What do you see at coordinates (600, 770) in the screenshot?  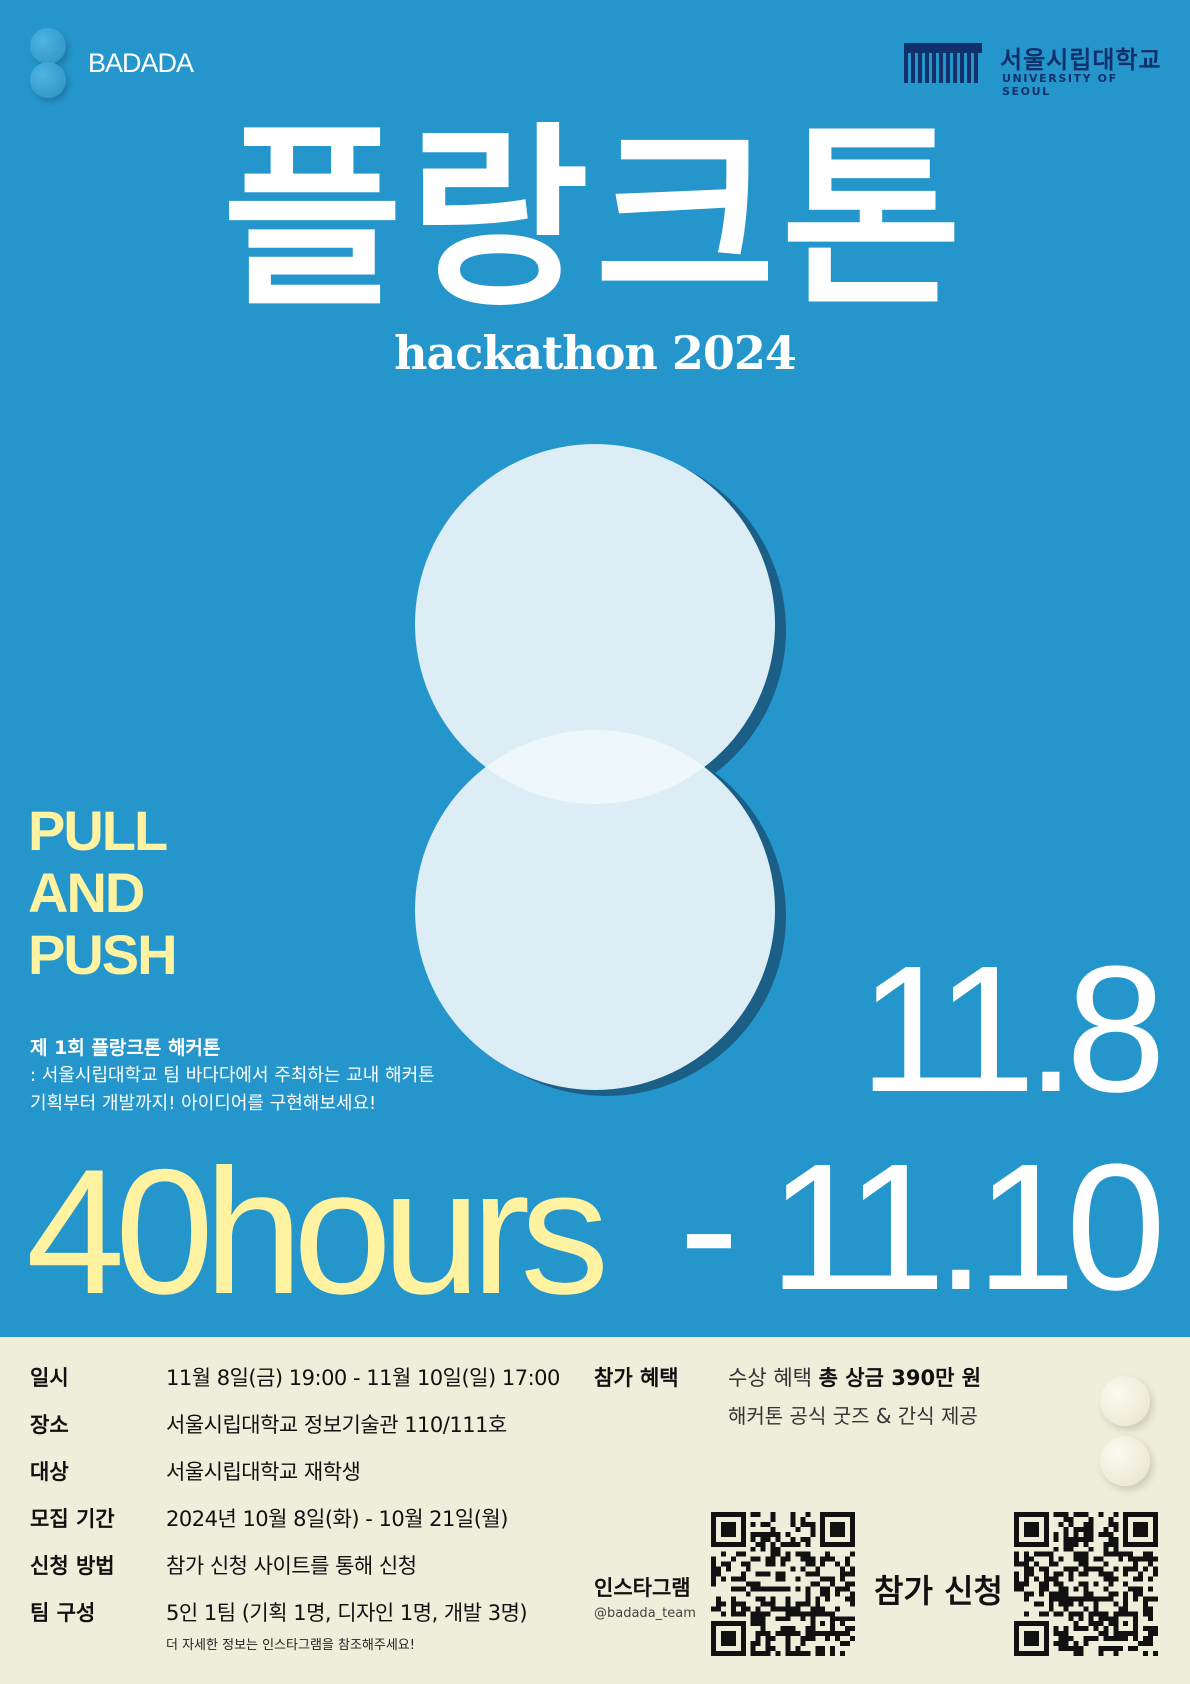 I see `figure-eight-circles` at bounding box center [600, 770].